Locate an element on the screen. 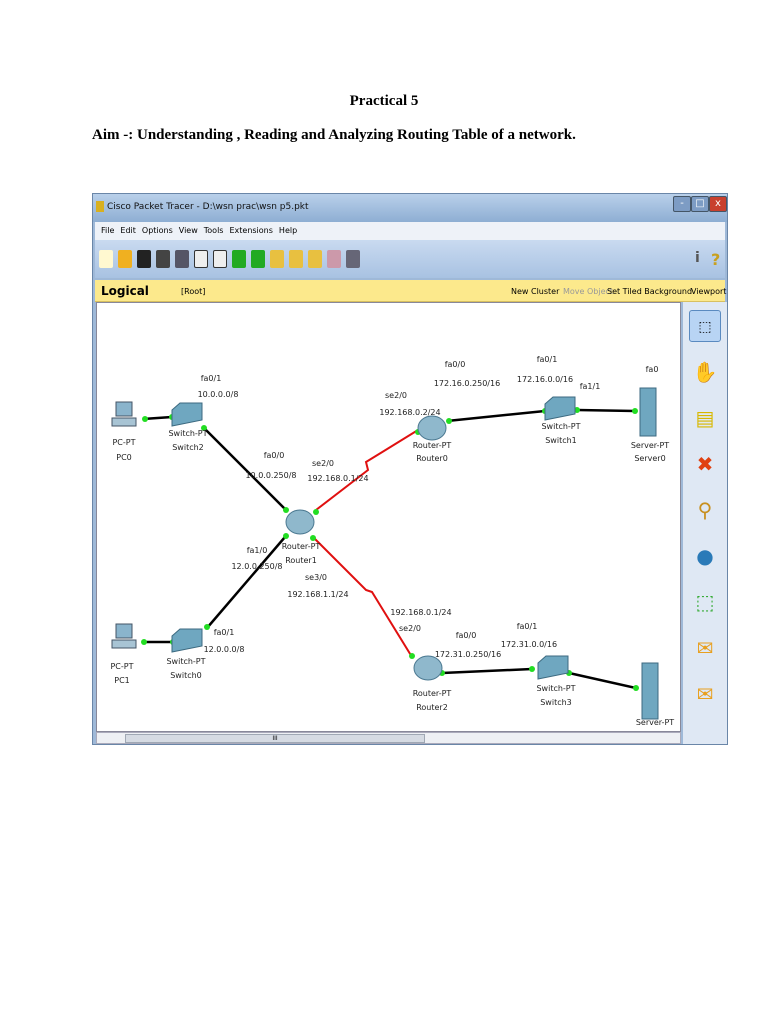  pc1-name: PC1 is located at coordinates (122, 680).